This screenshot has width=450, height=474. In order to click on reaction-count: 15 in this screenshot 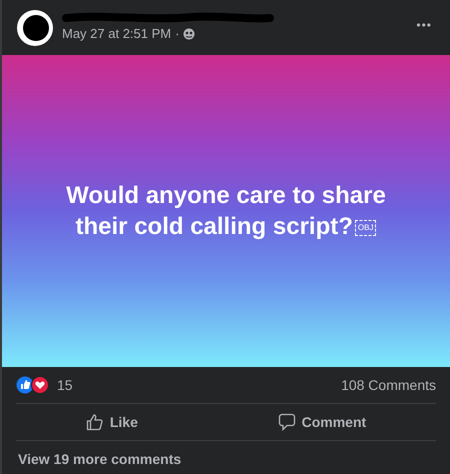, I will do `click(65, 385)`.